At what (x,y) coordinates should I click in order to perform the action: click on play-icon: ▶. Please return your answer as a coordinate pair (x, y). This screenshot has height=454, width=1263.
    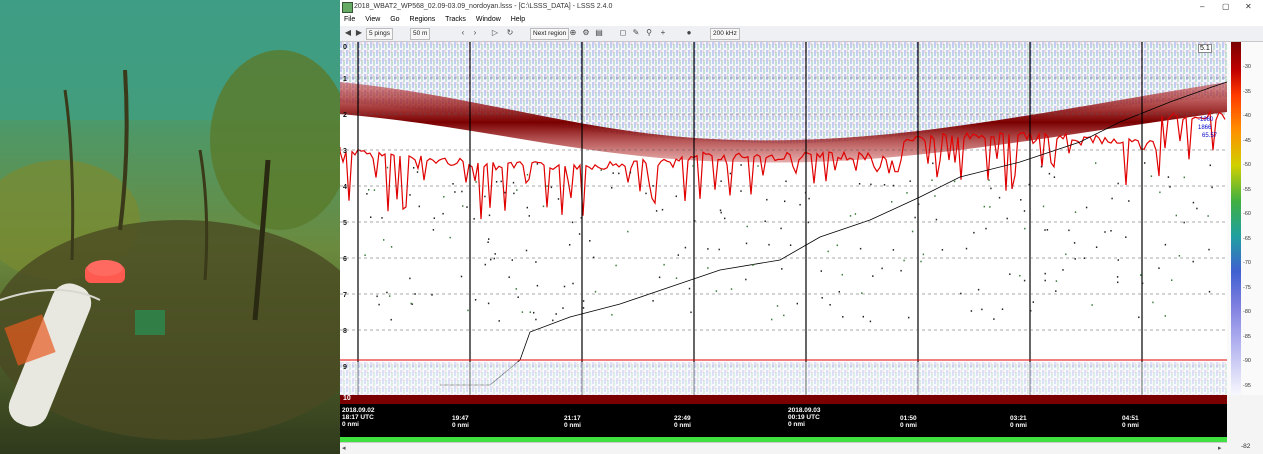
    Looking at the image, I should click on (359, 33).